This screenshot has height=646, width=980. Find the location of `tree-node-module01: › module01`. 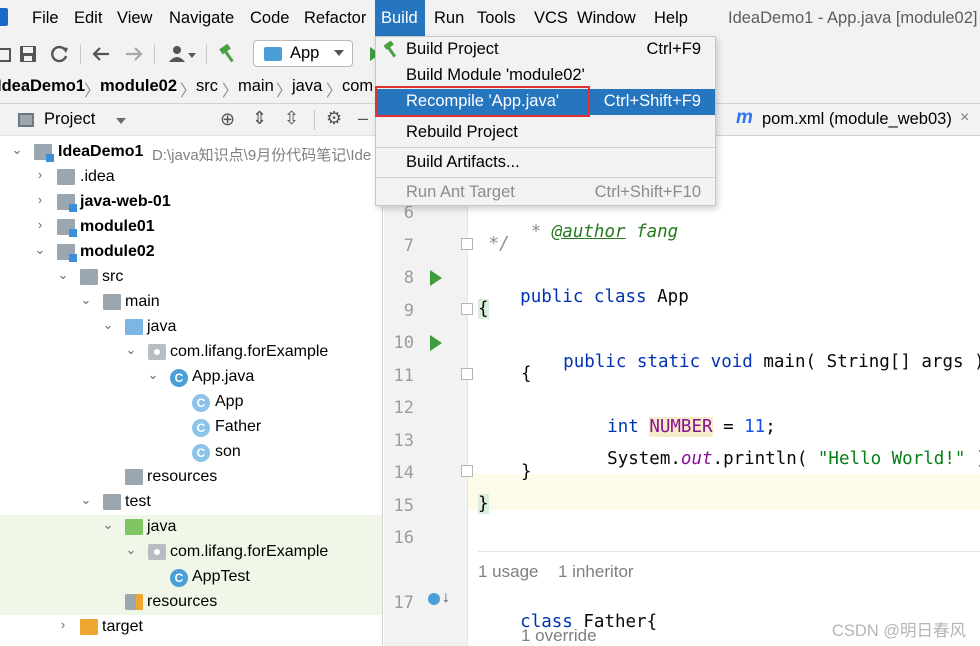

tree-node-module01: › module01 is located at coordinates (191, 227).